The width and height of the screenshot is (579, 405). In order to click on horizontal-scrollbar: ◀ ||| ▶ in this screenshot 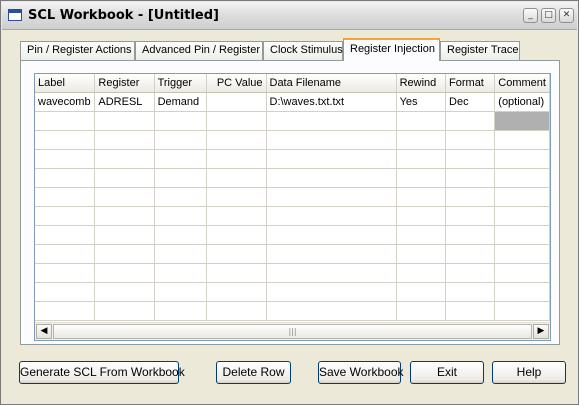, I will do `click(292, 331)`.